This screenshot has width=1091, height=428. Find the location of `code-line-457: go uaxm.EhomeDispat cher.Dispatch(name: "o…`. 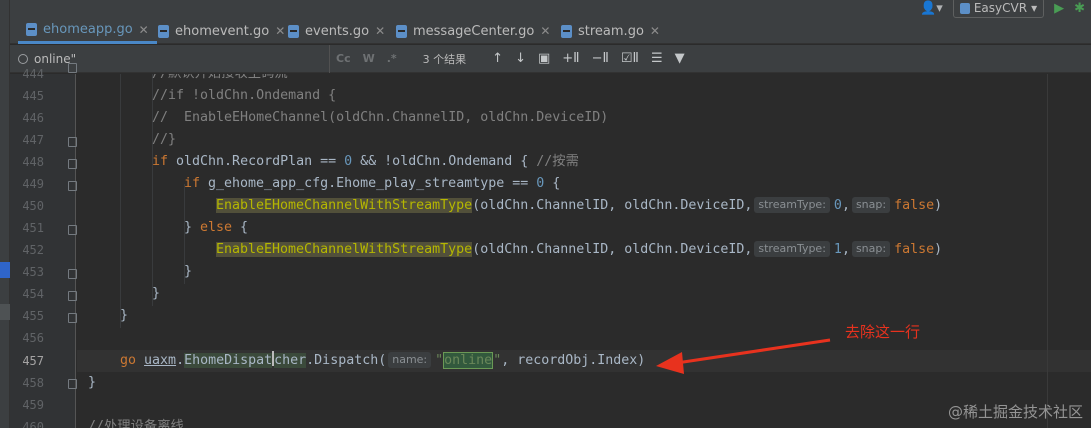

code-line-457: go uaxm.EhomeDispat cher.Dispatch(name: "o… is located at coordinates (383, 360).